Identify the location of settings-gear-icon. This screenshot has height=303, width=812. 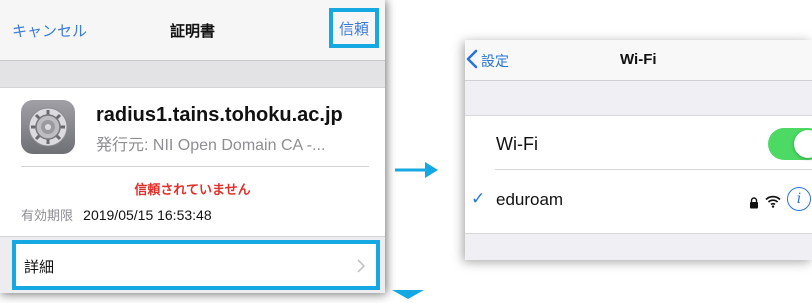
(48, 127).